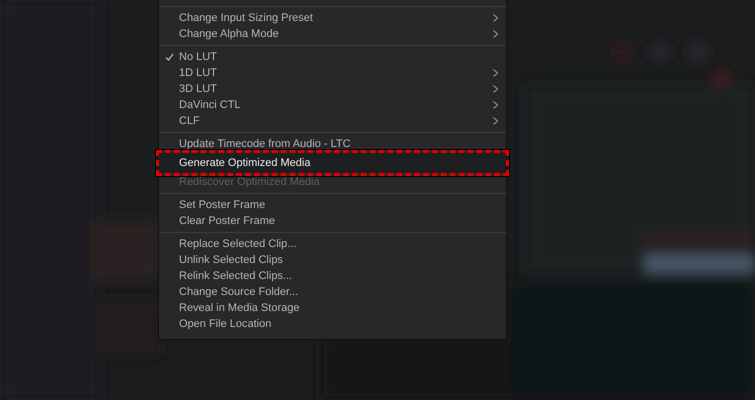 The image size is (755, 400). I want to click on menu-item: Change Alpha Mode, so click(332, 34).